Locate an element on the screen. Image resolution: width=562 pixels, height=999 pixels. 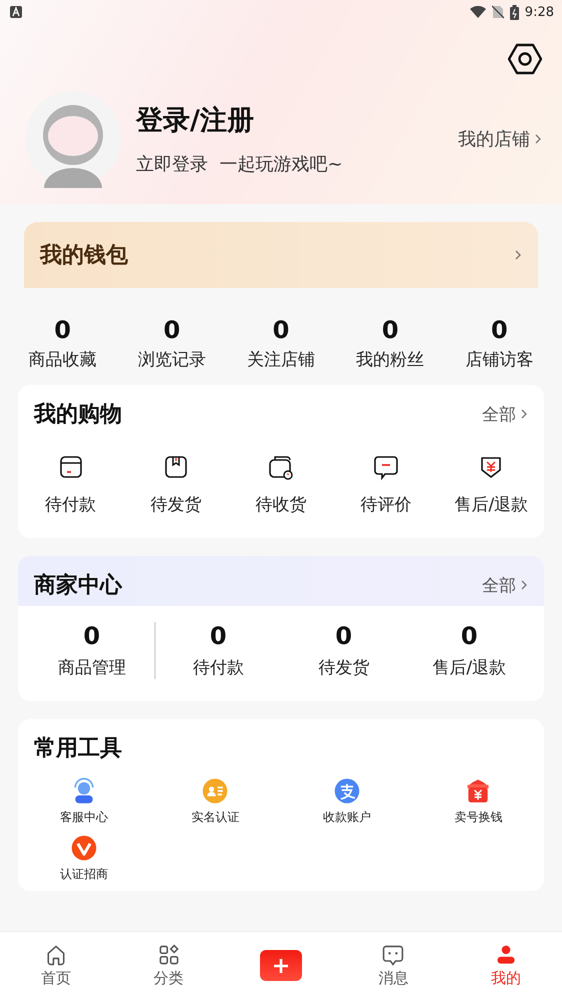
wifi-icon is located at coordinates (478, 12).